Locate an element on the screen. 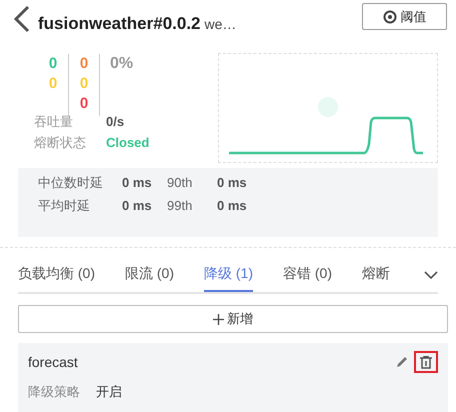 The height and width of the screenshot is (412, 456). delete-button is located at coordinates (426, 362).